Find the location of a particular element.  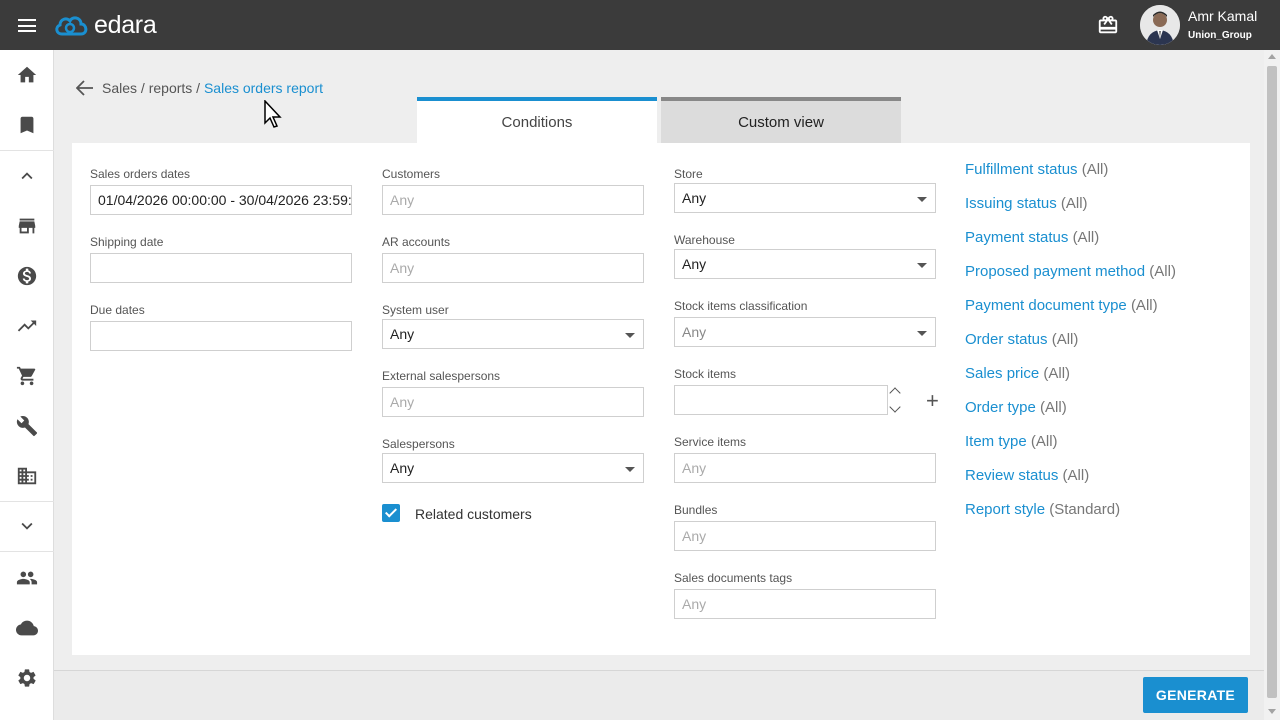

sidebar-collapse-up is located at coordinates (27, 176).